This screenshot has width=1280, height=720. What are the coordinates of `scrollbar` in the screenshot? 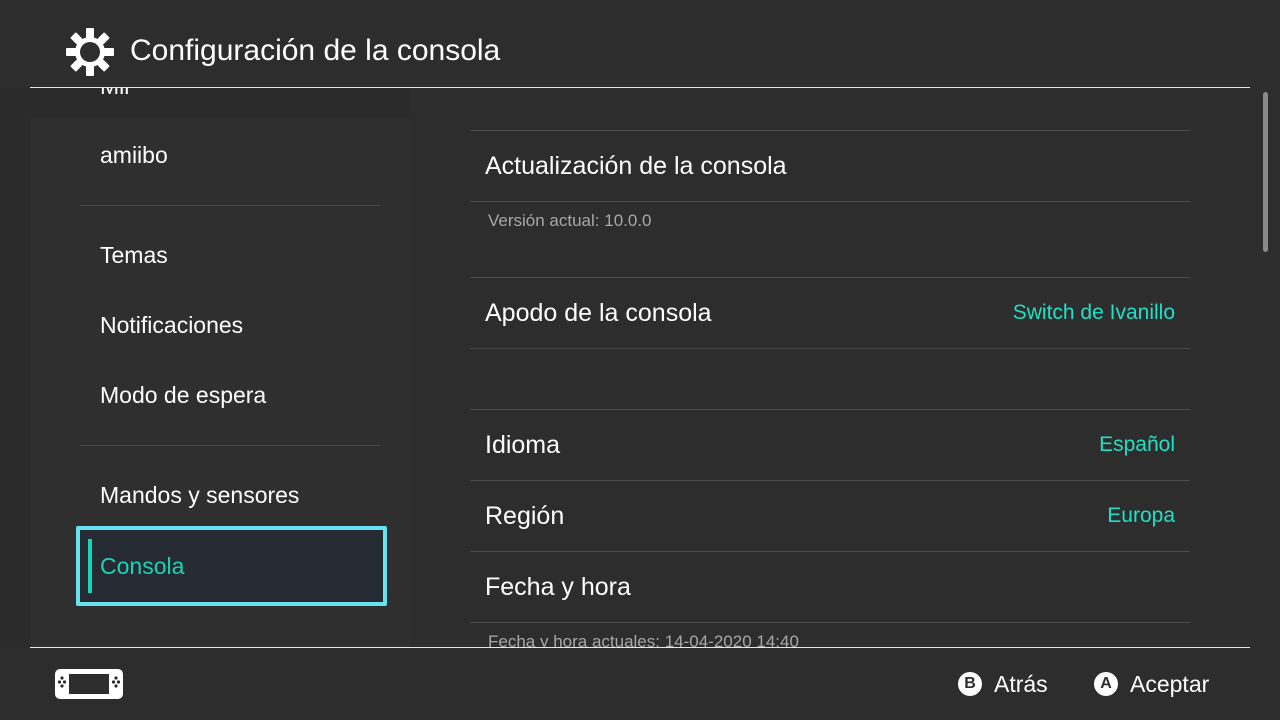 It's located at (1265, 172).